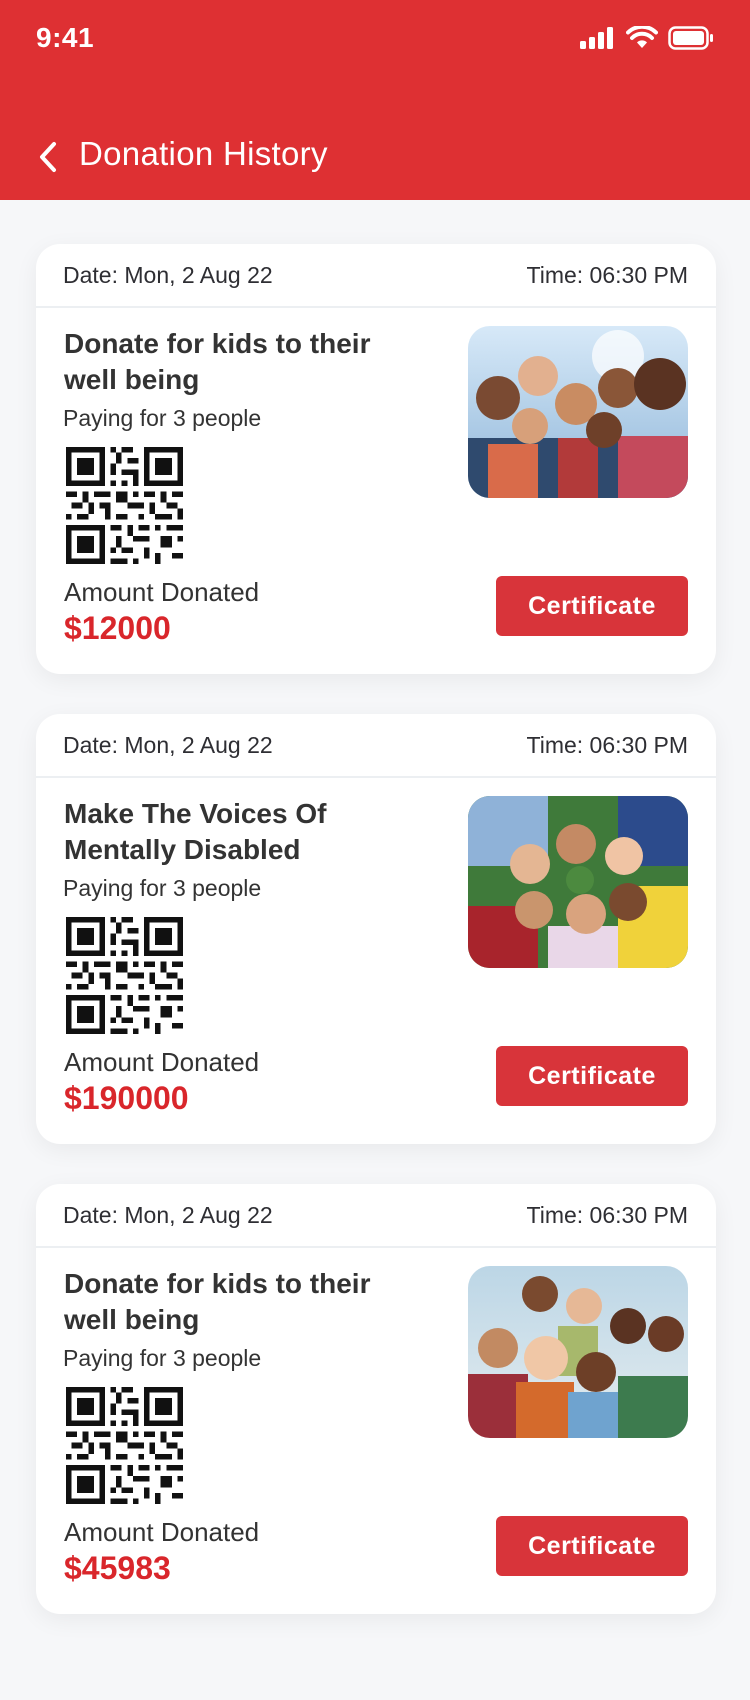 The width and height of the screenshot is (750, 1700). What do you see at coordinates (596, 38) in the screenshot?
I see `signal-icon` at bounding box center [596, 38].